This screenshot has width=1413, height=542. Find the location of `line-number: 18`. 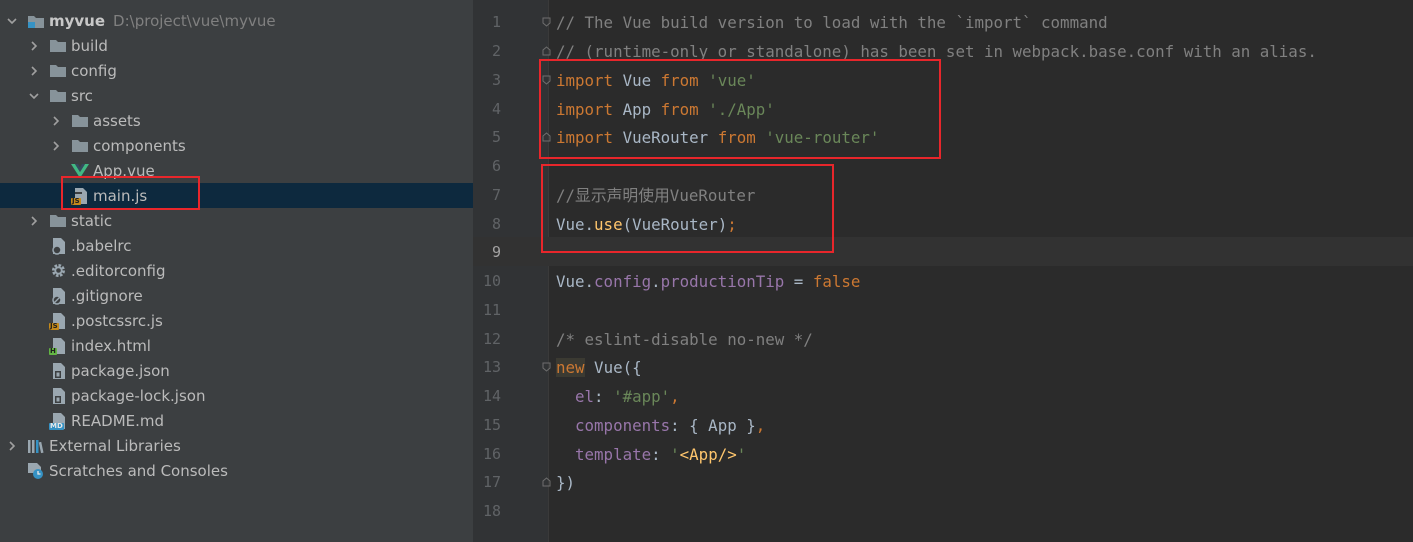

line-number: 18 is located at coordinates (491, 511).